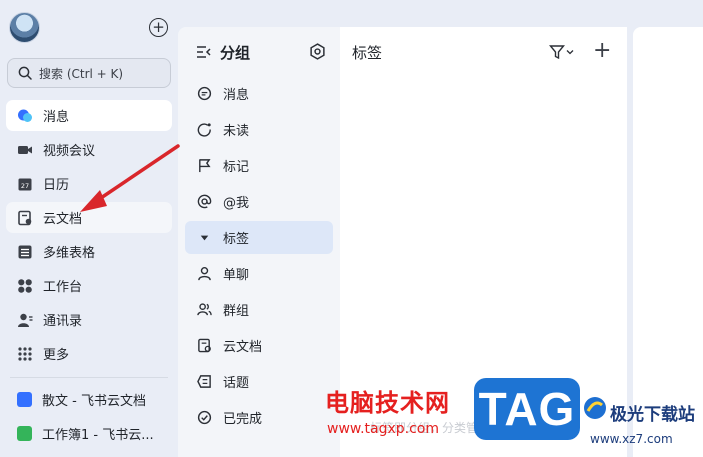 This screenshot has height=457, width=703. Describe the element at coordinates (387, 403) in the screenshot. I see `watermark-site-name: 电脑技术网` at that location.